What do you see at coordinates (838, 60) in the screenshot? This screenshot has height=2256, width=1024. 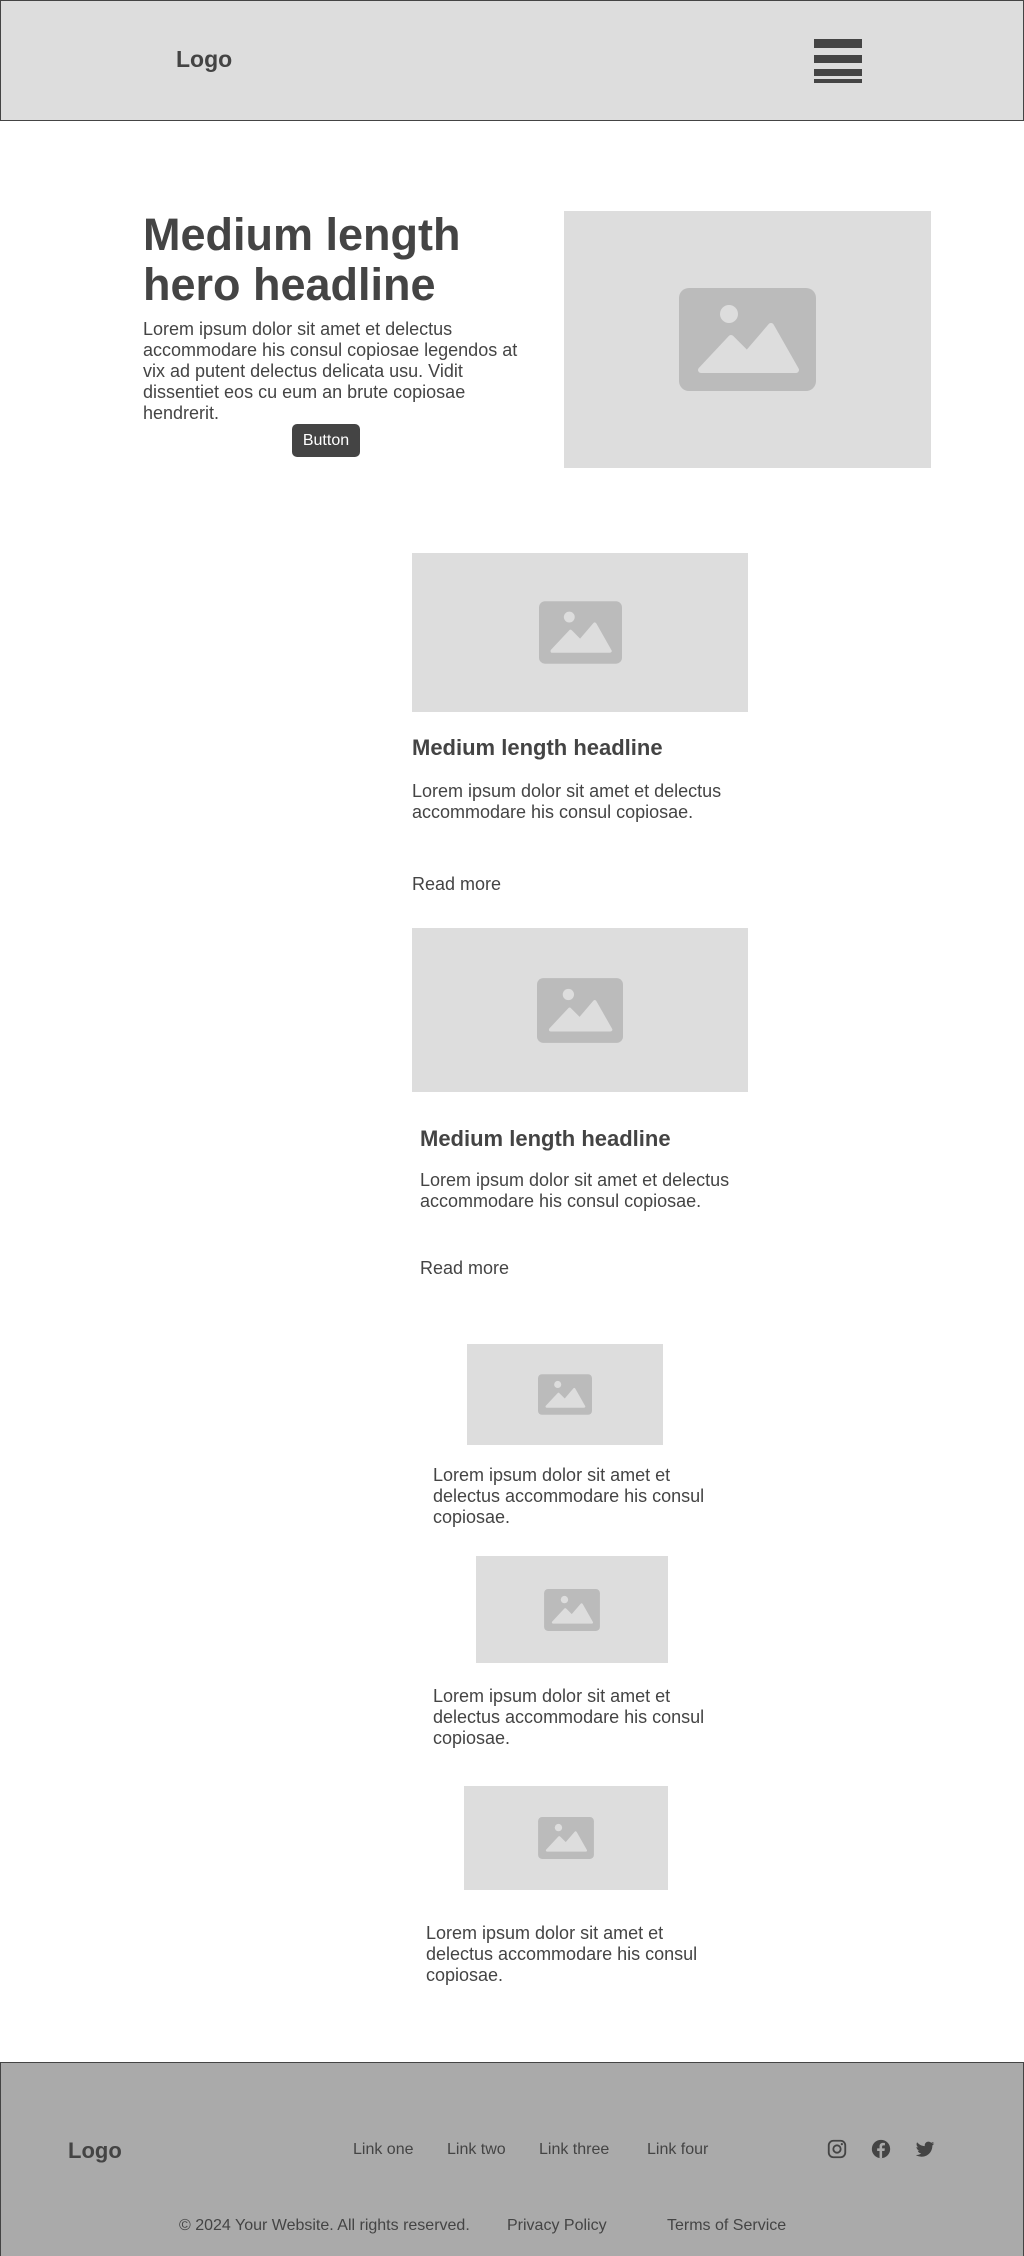 I see `hamburger-menu-icon` at bounding box center [838, 60].